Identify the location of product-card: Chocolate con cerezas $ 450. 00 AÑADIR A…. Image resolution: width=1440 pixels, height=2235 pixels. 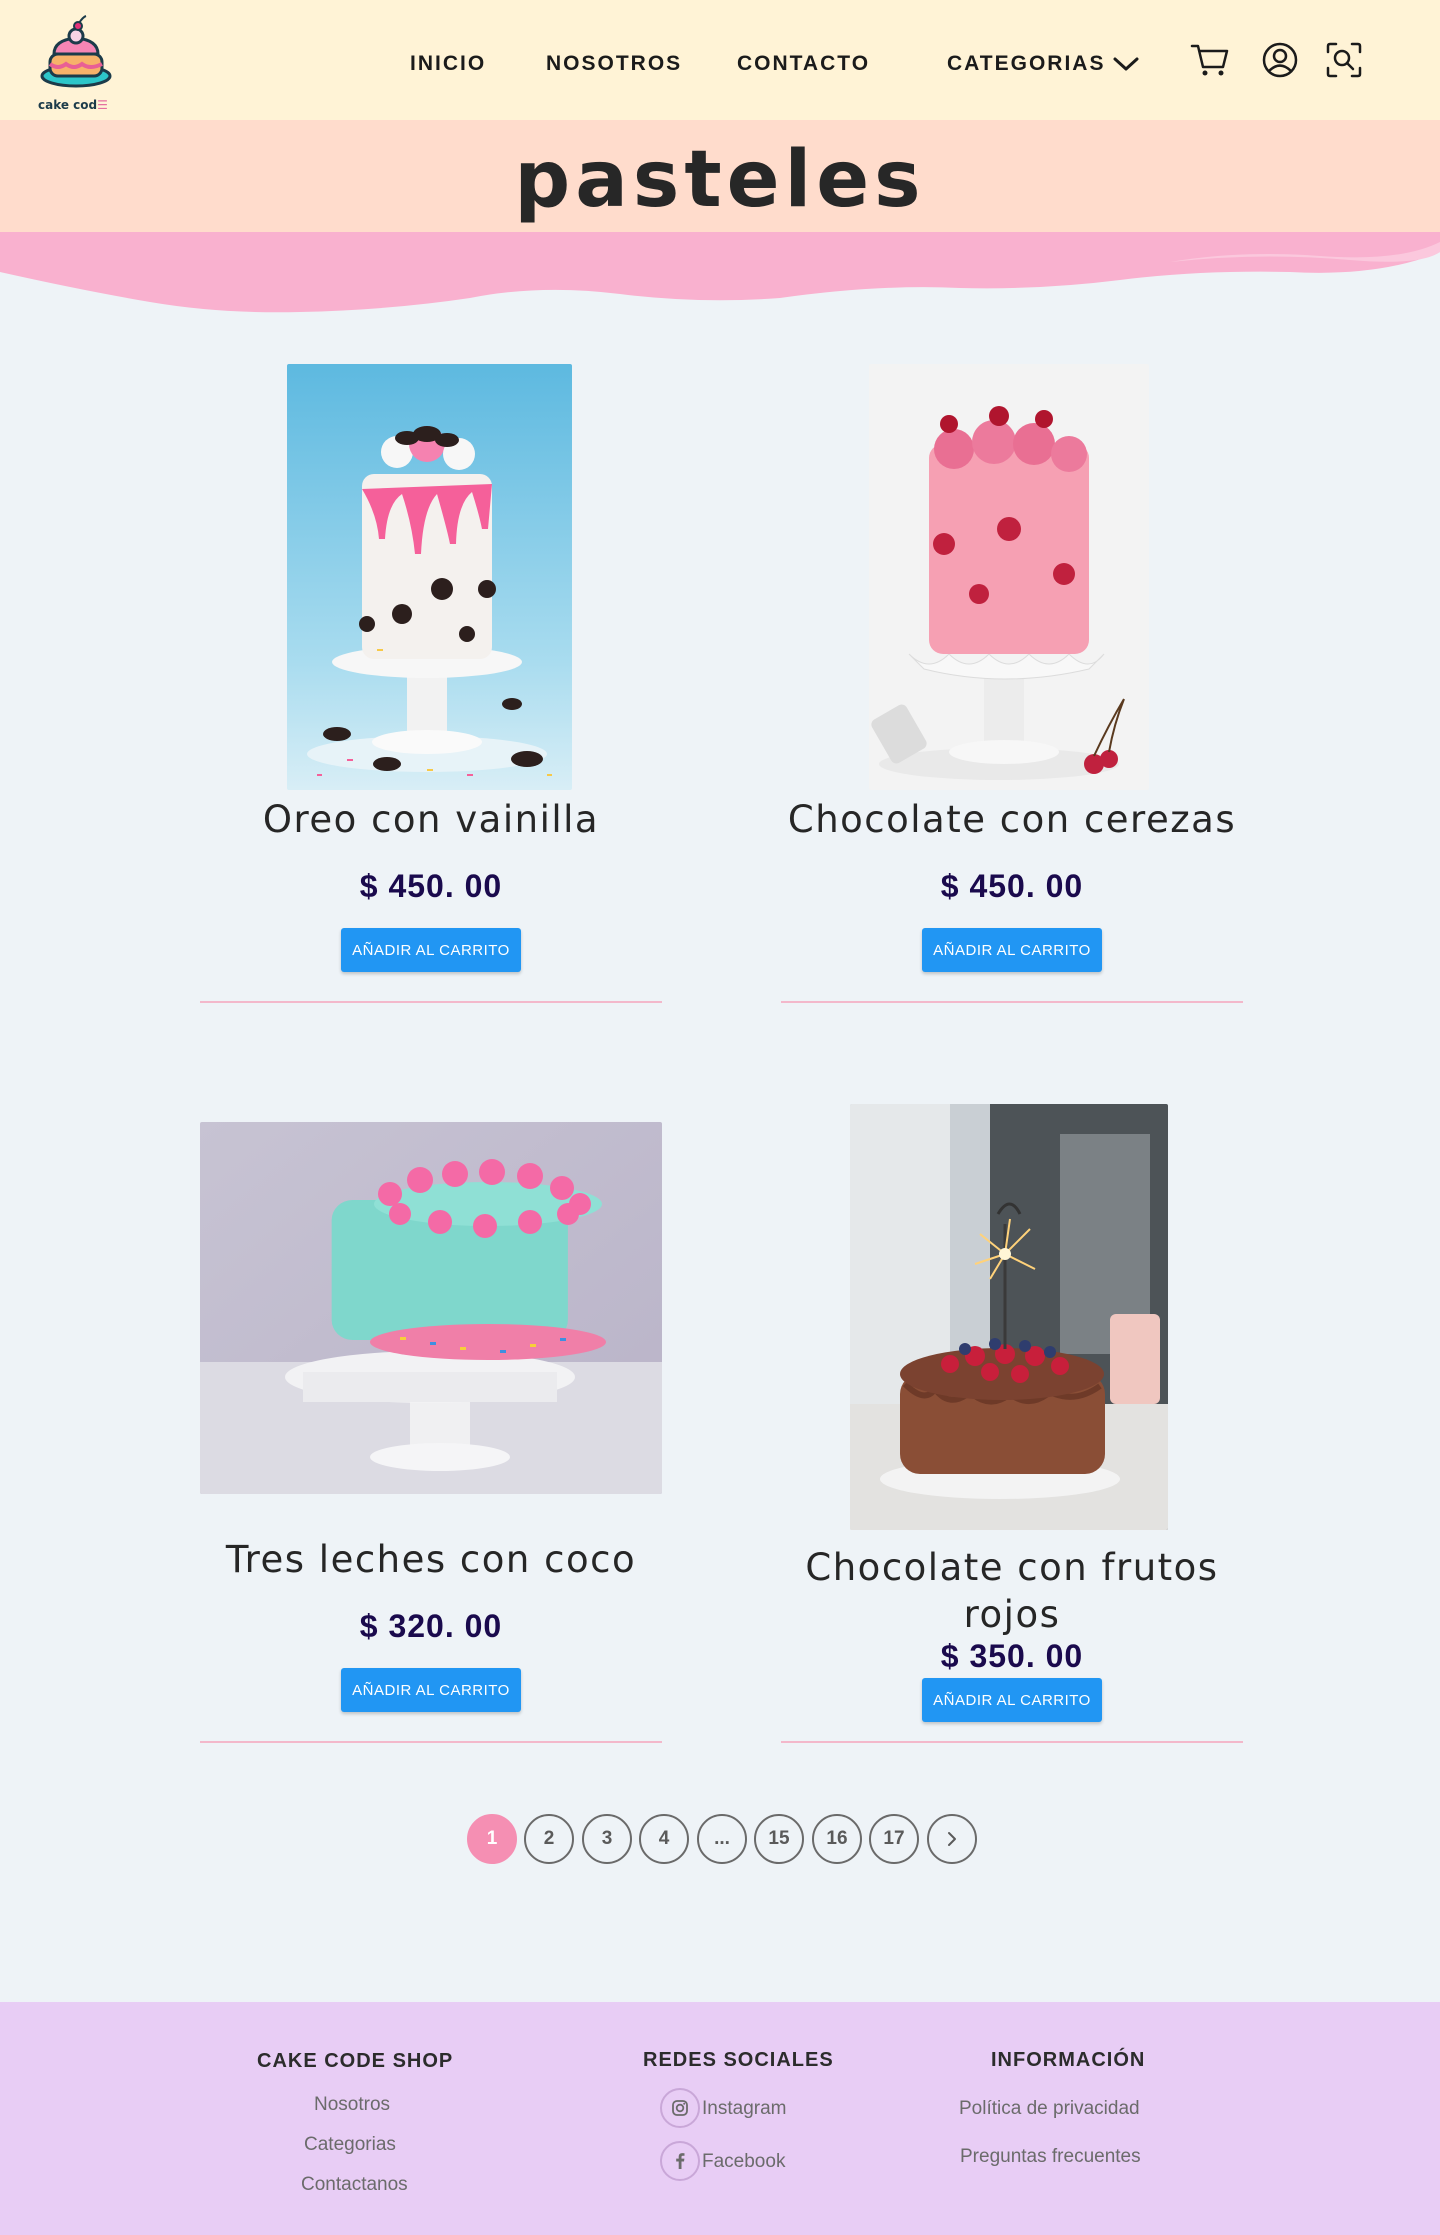
(1012, 684).